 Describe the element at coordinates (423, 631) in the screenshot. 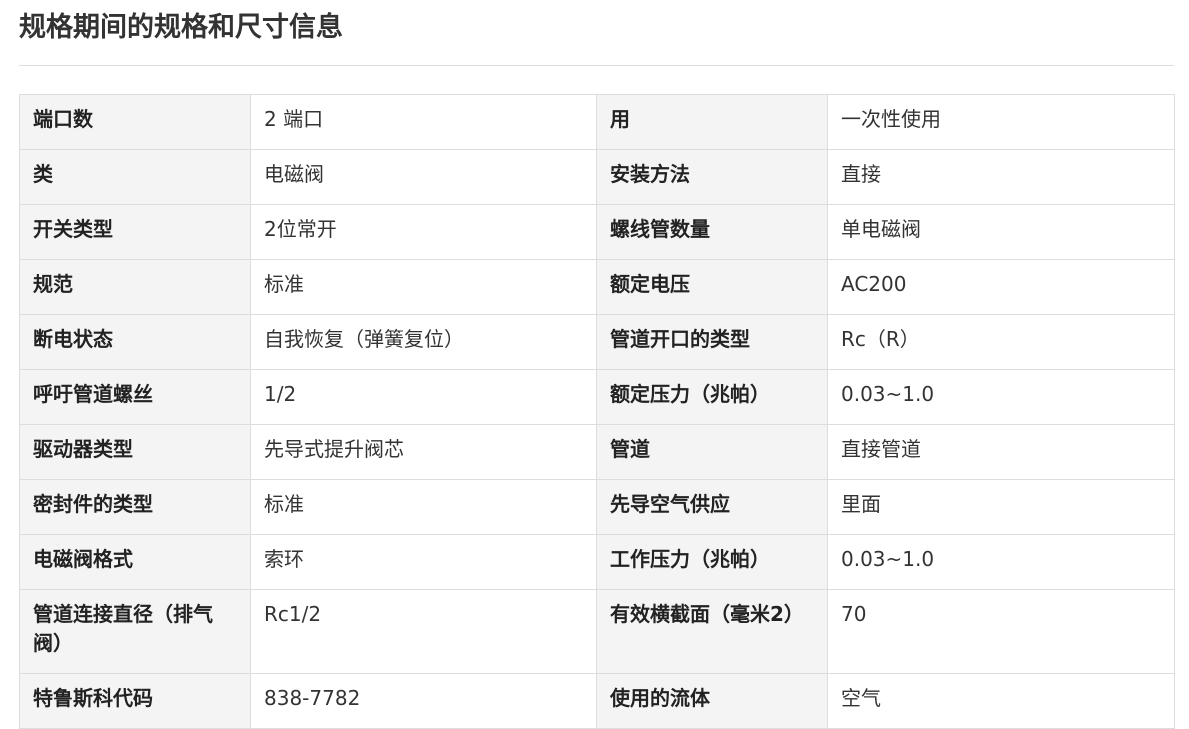

I see `spec-value: Rc1/2` at that location.